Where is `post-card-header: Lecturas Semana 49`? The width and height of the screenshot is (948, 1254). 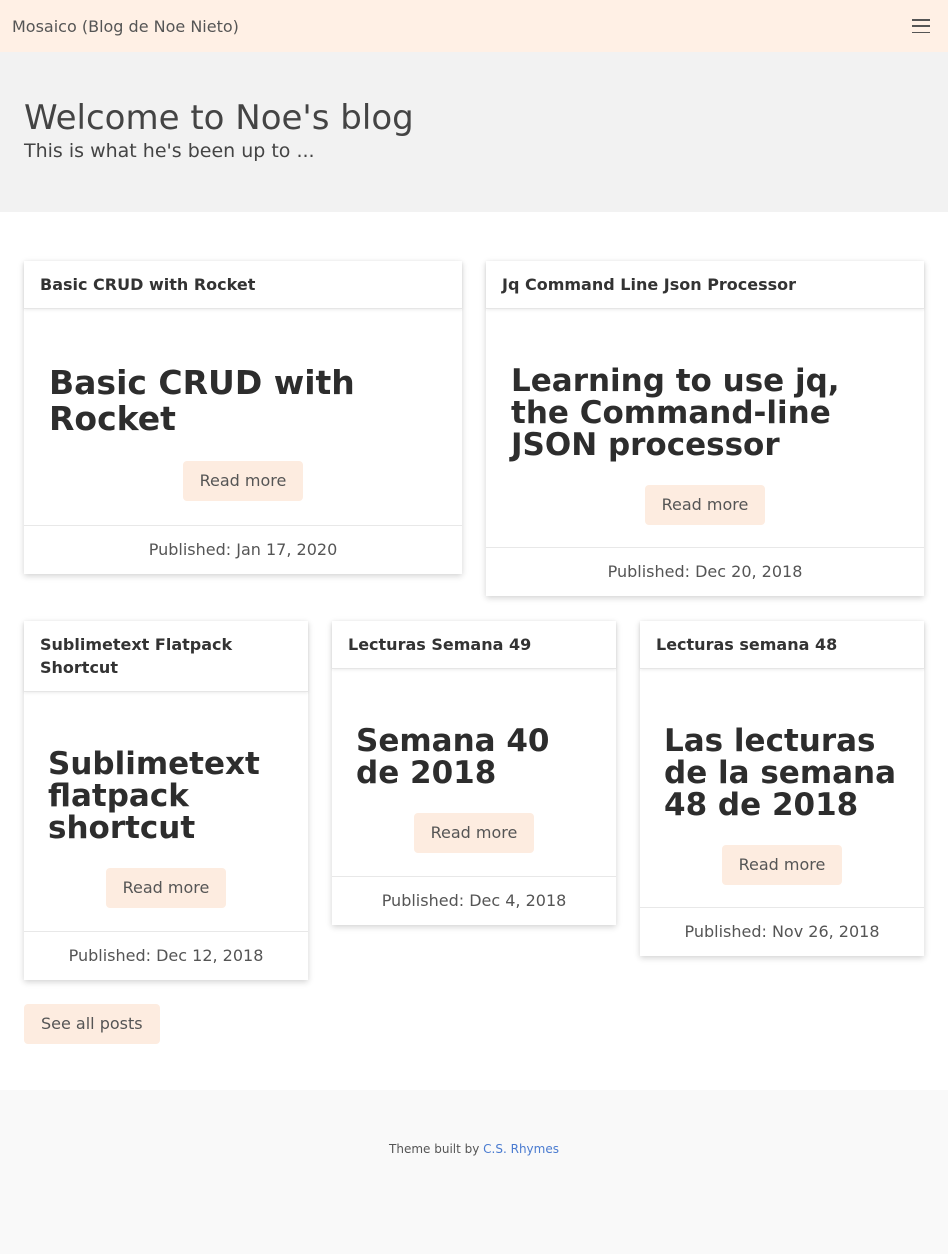
post-card-header: Lecturas Semana 49 is located at coordinates (474, 645).